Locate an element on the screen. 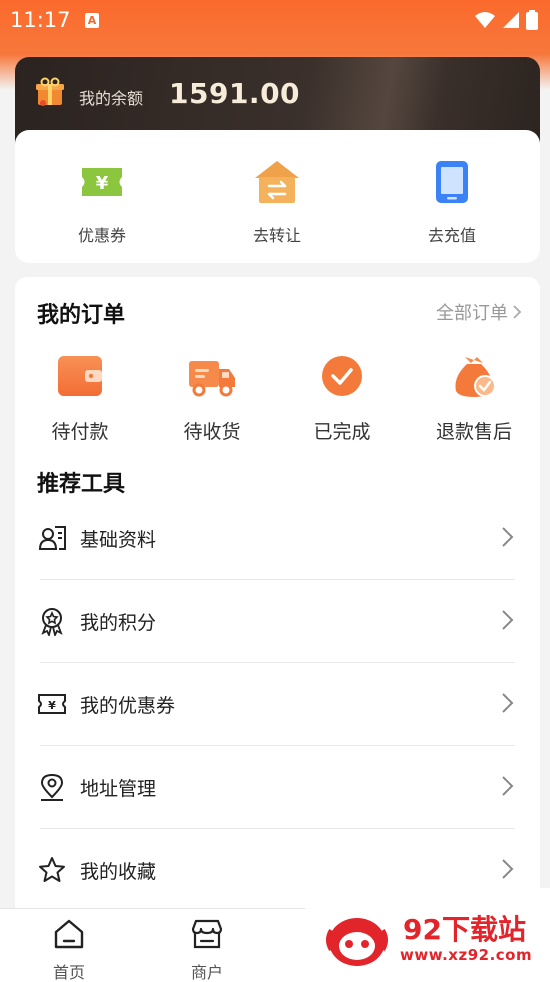  coupon-action: ¥ 优惠券 is located at coordinates (102, 202).